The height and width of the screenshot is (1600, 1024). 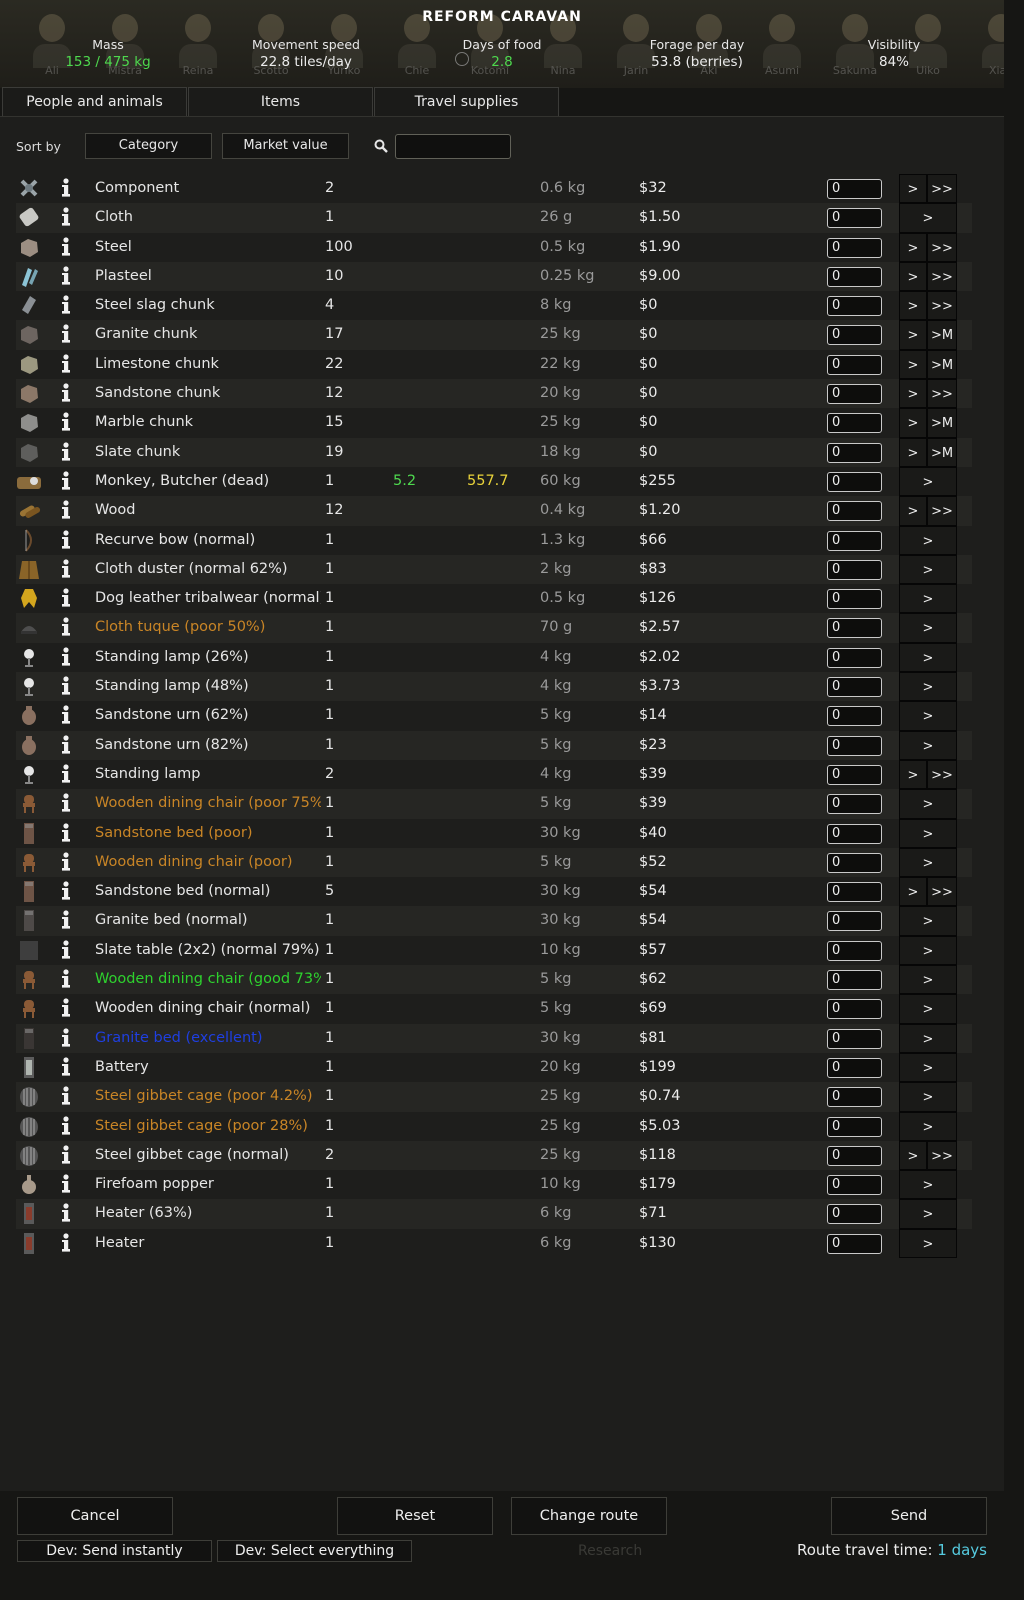 I want to click on send-button: Send, so click(x=909, y=1516).